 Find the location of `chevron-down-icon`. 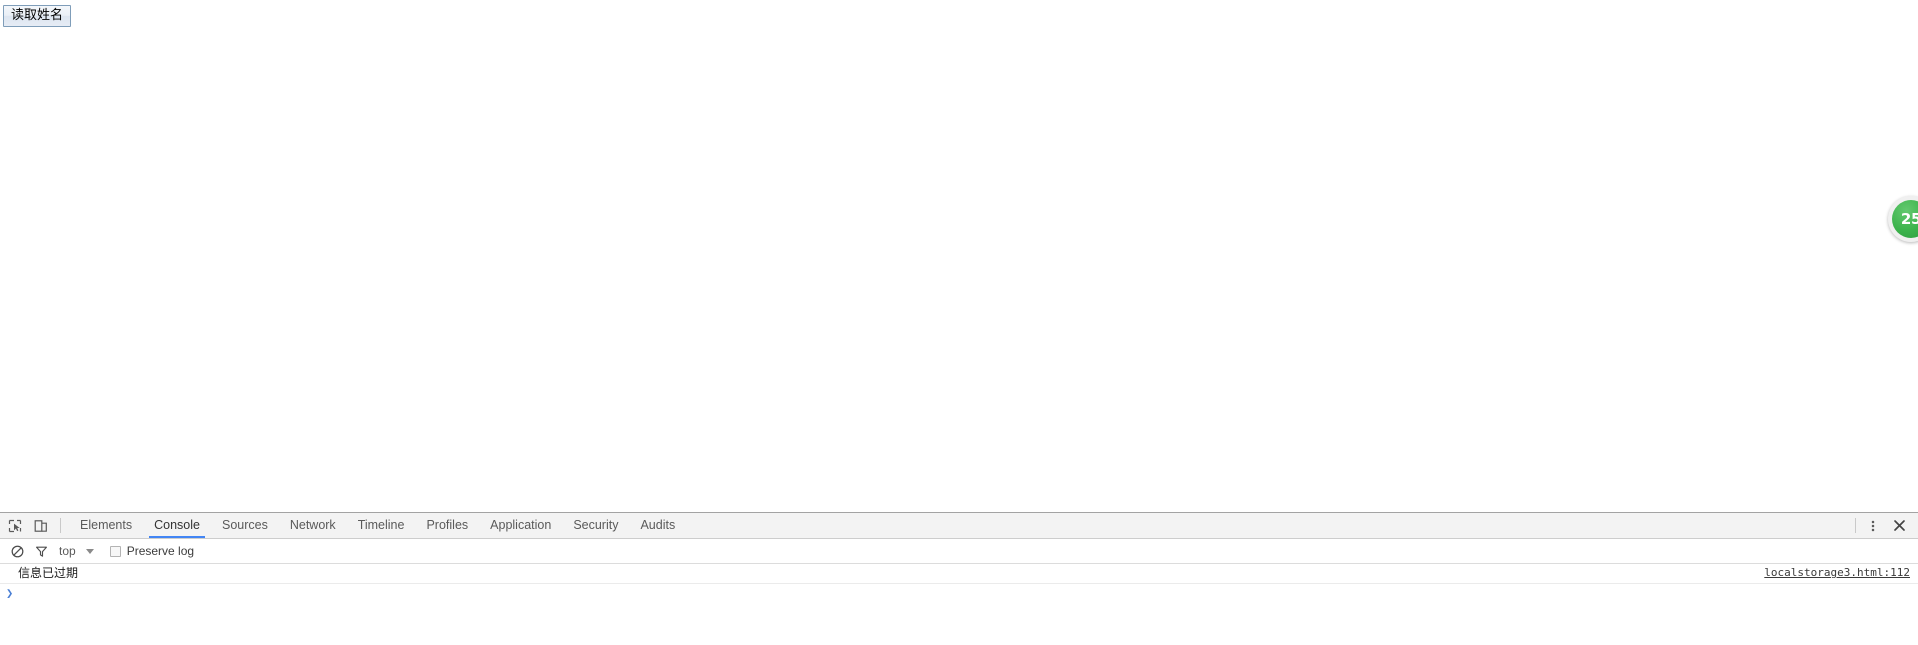

chevron-down-icon is located at coordinates (89, 551).